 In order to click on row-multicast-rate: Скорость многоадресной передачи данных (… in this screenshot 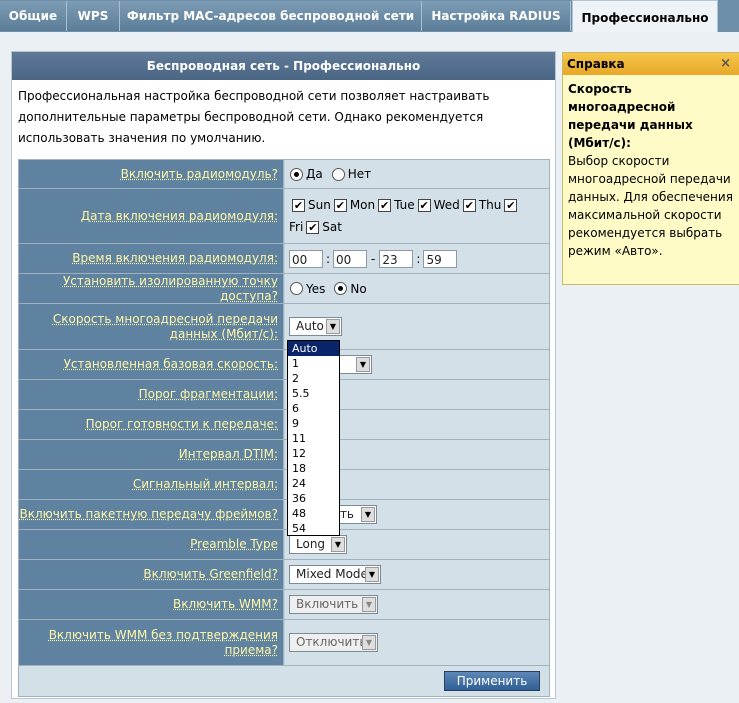, I will do `click(284, 327)`.